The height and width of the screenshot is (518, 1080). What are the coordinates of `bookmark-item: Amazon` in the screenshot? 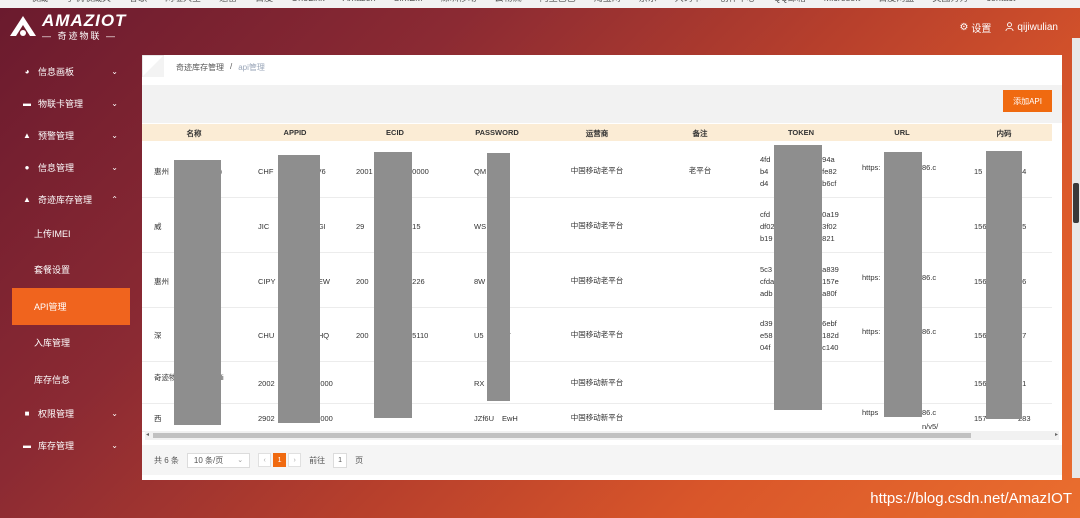 It's located at (359, 2).